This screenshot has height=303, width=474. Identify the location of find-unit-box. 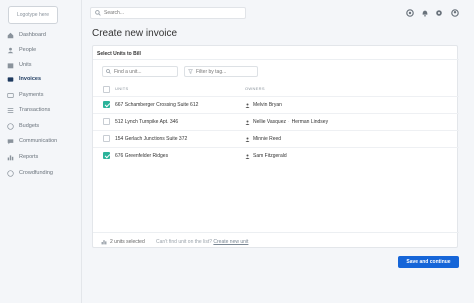
(140, 71).